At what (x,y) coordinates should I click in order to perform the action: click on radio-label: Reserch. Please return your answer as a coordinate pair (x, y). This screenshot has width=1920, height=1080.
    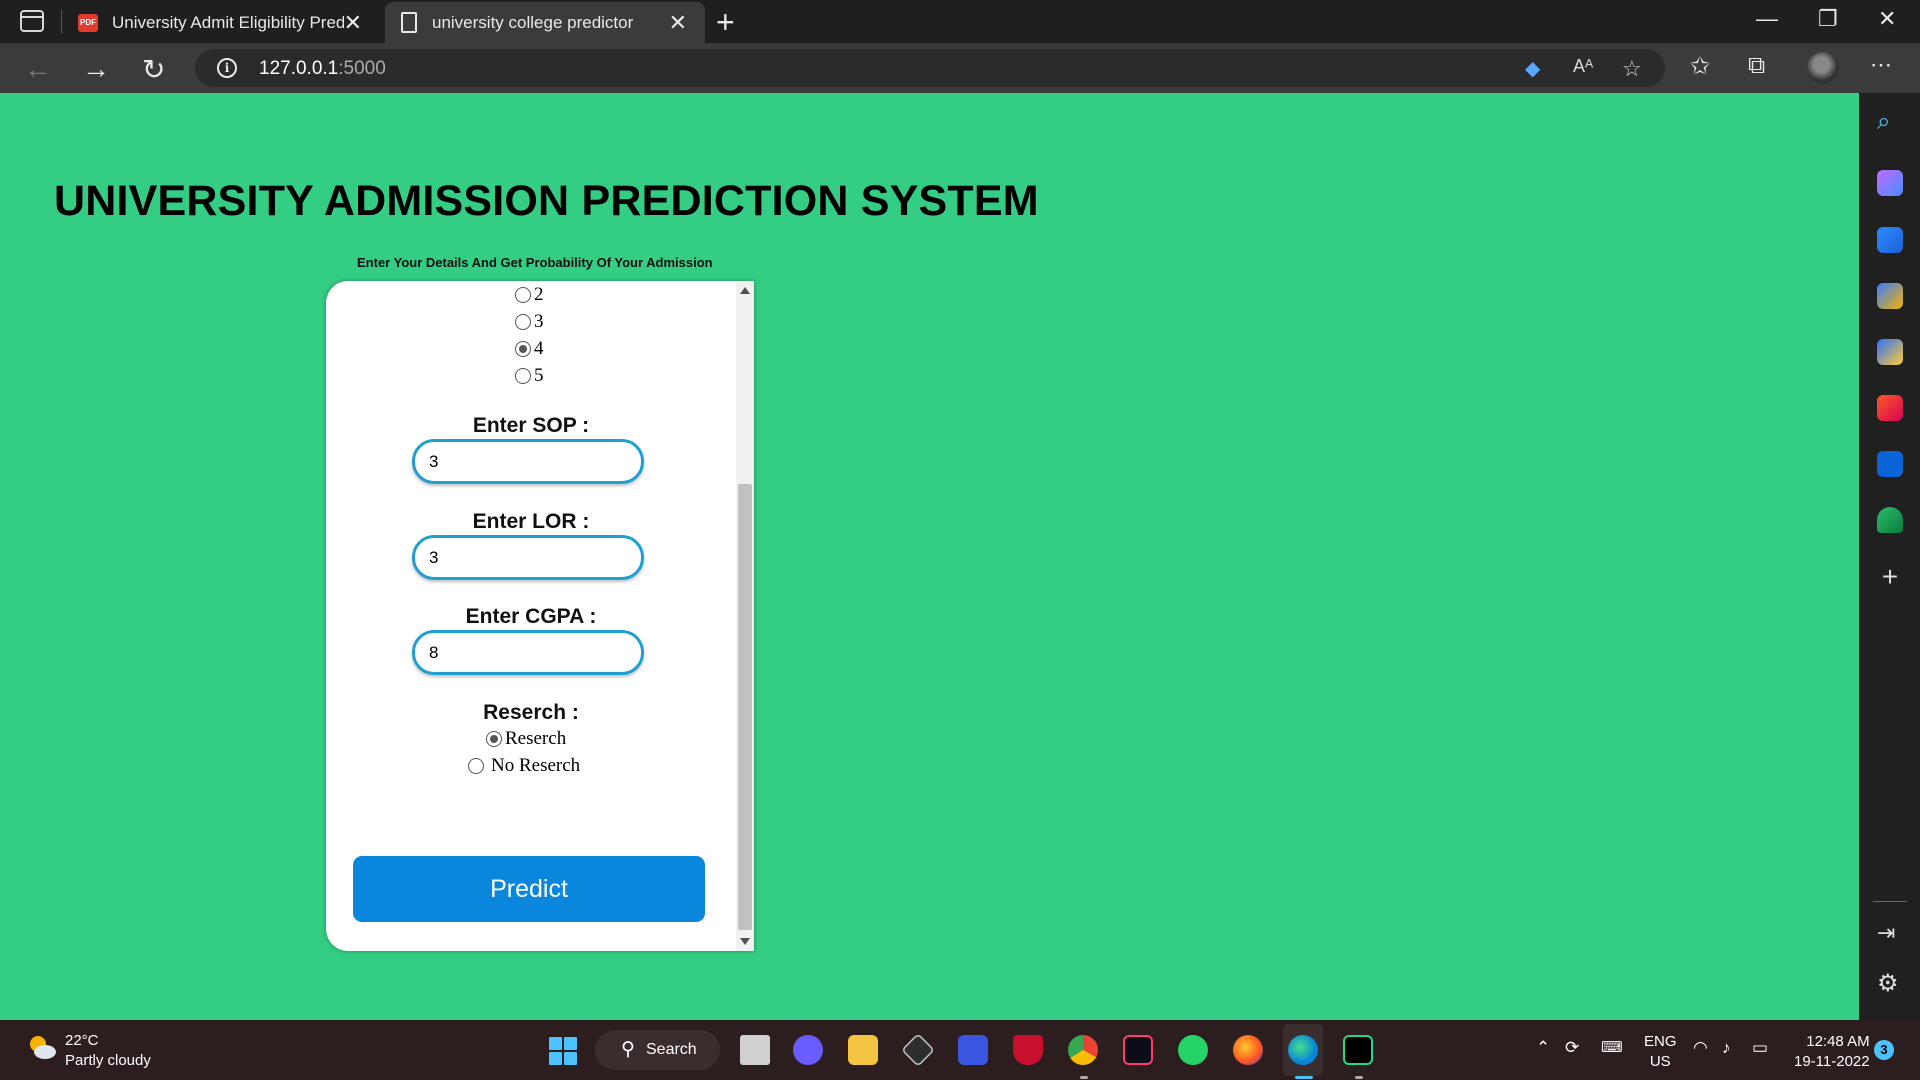
    Looking at the image, I should click on (536, 738).